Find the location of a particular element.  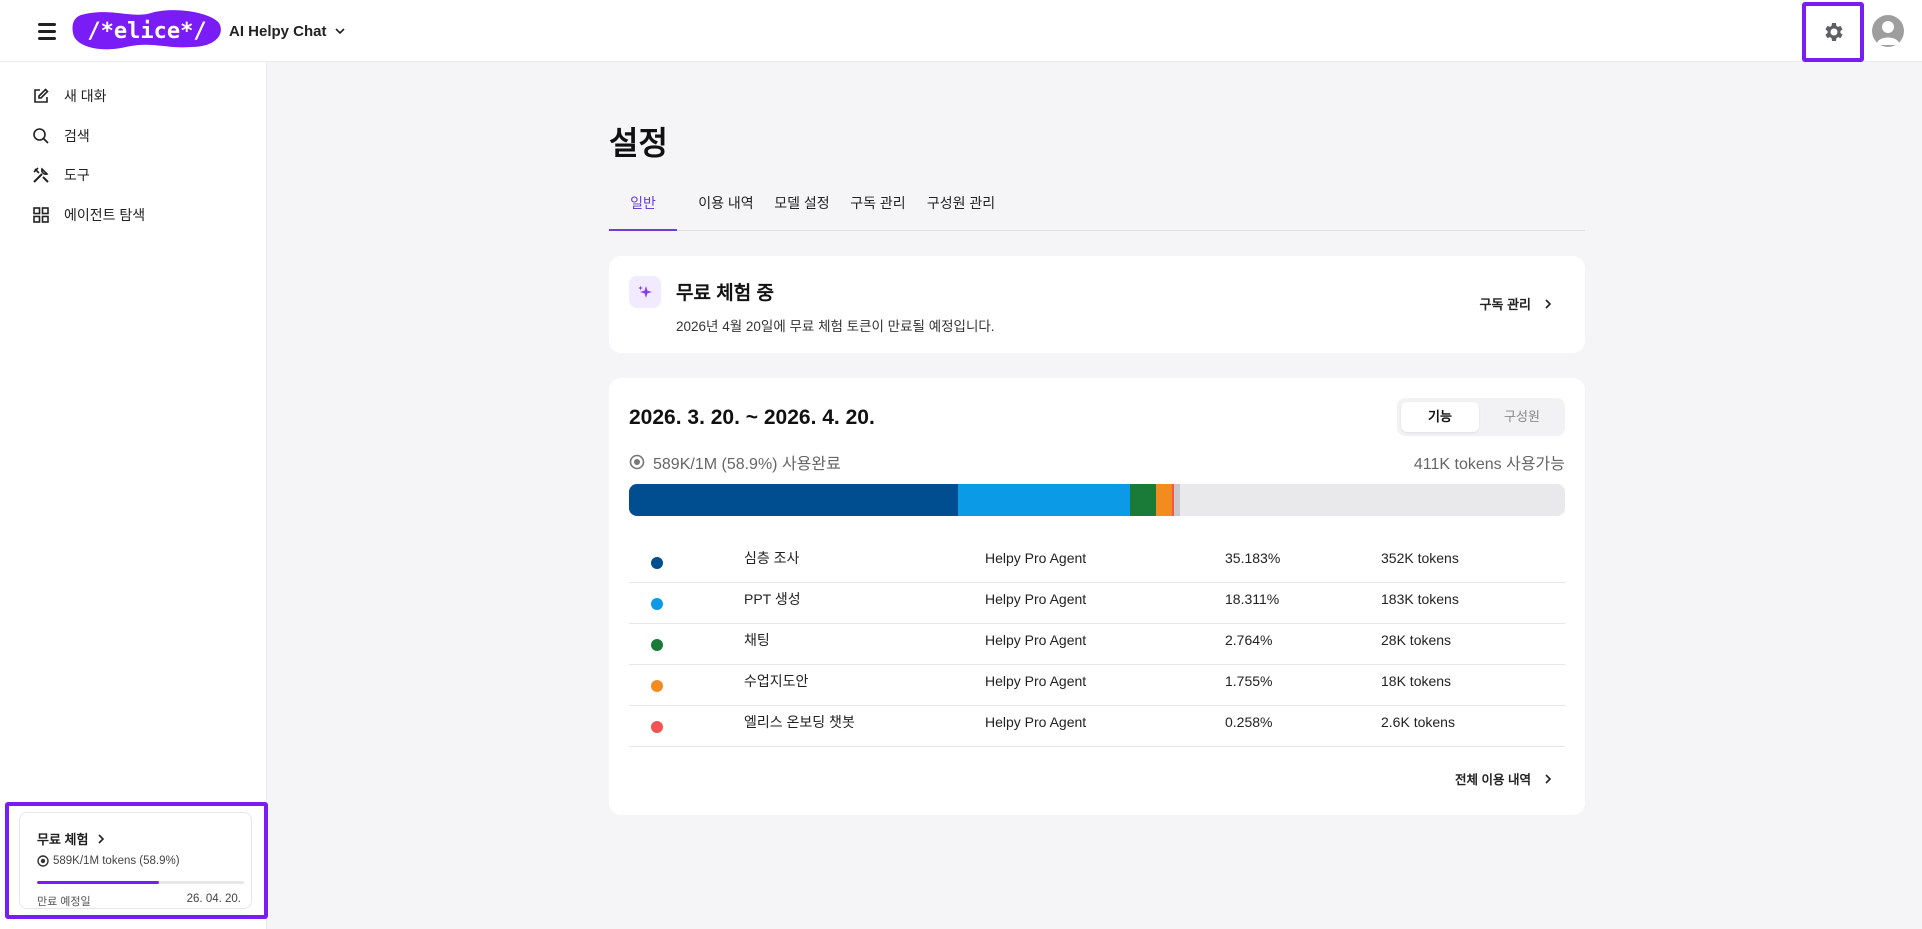

trial-progress-bar is located at coordinates (140, 882).